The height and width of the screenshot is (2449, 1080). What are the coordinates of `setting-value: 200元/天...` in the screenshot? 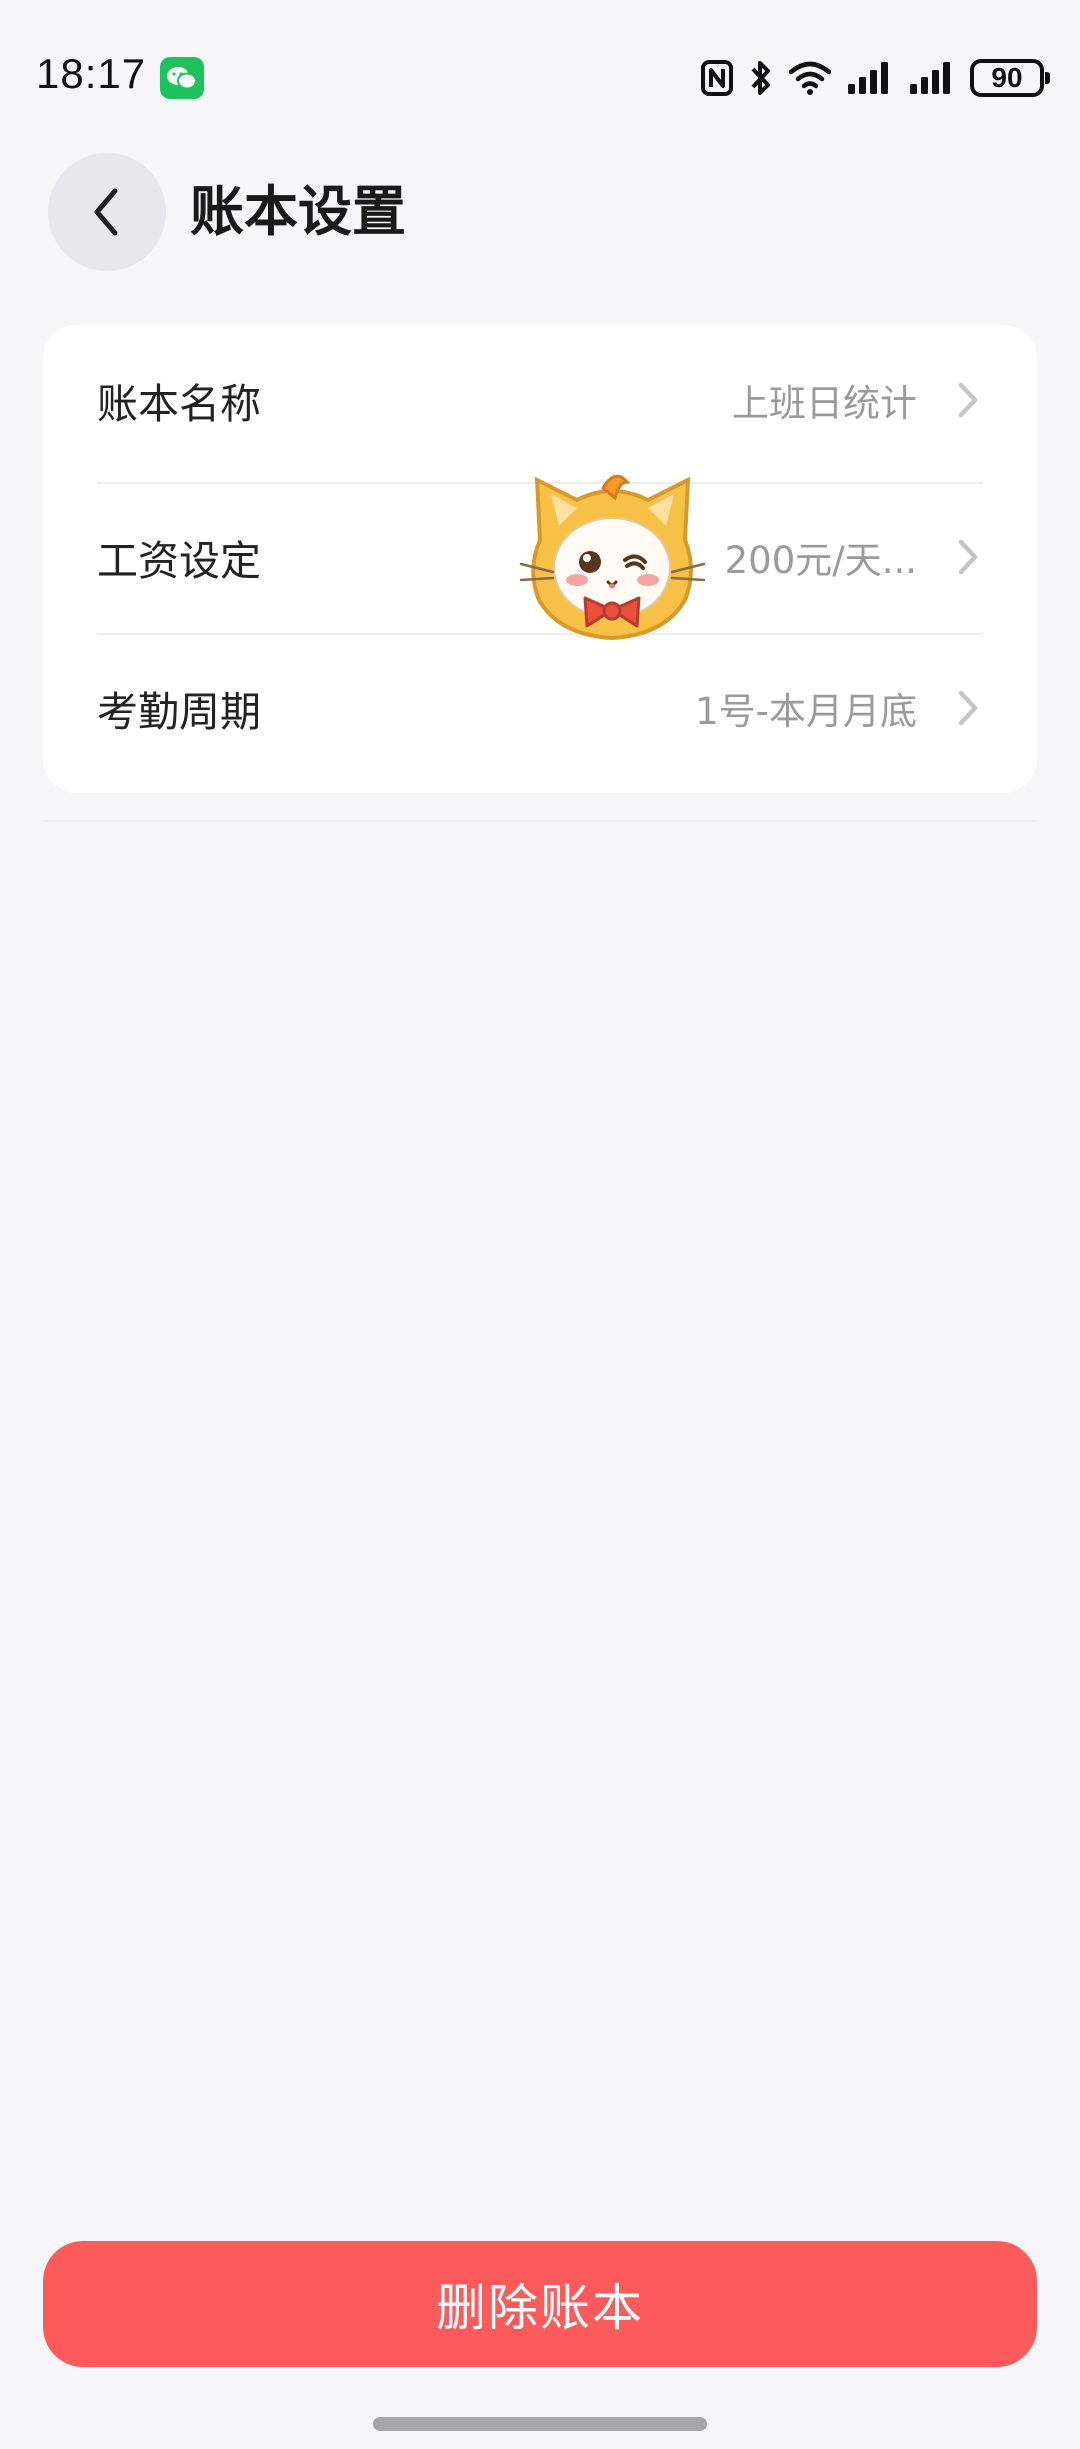 It's located at (820, 560).